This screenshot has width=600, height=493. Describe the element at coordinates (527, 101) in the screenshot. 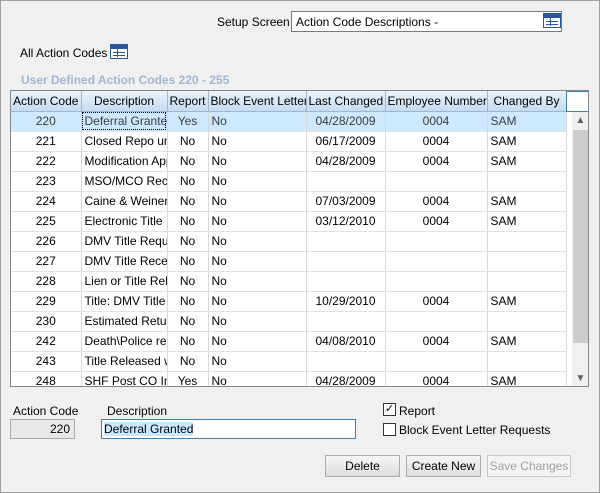

I see `col-header-changed-by: Changed By` at that location.